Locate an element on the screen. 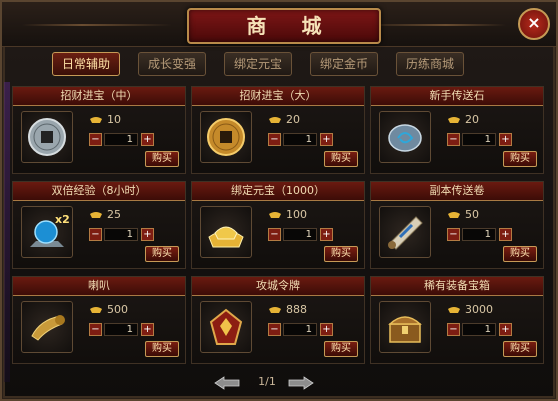  tab-bound-gold: 绑定金币 is located at coordinates (344, 64).